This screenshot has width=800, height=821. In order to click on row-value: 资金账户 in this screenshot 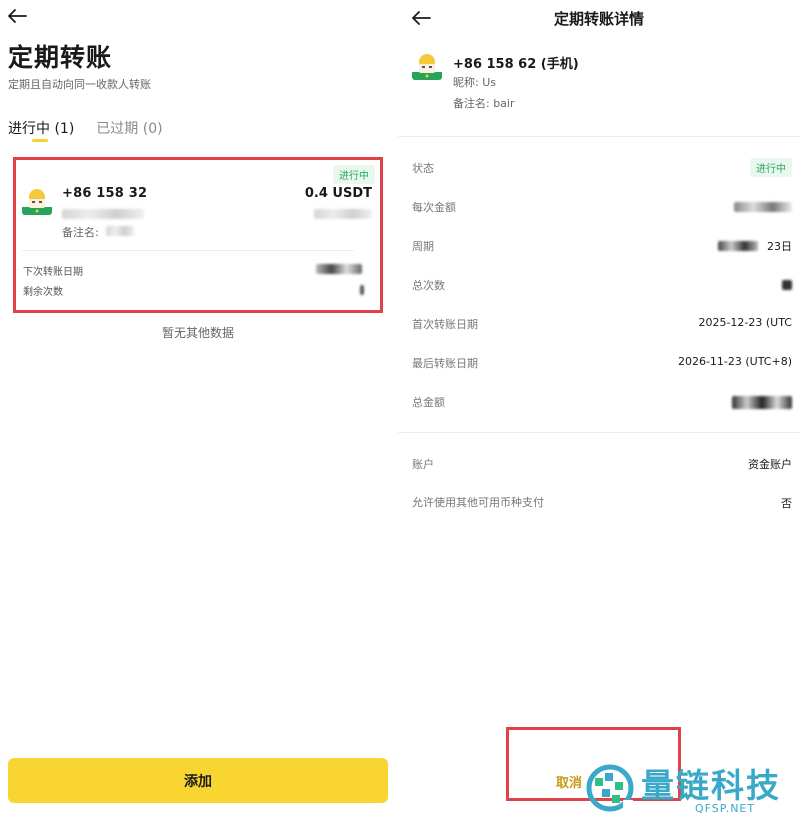, I will do `click(770, 464)`.